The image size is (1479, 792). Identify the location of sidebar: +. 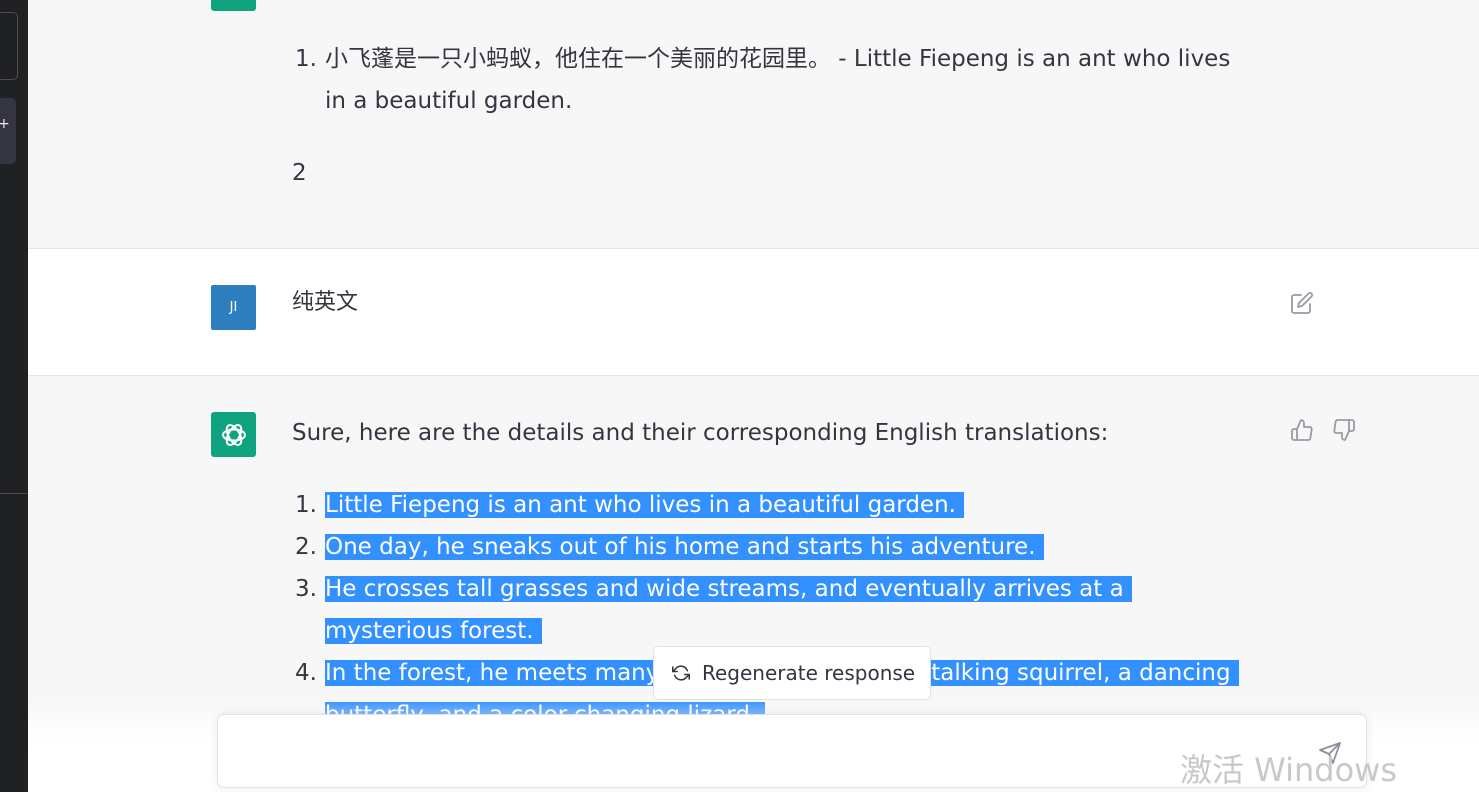
(14, 396).